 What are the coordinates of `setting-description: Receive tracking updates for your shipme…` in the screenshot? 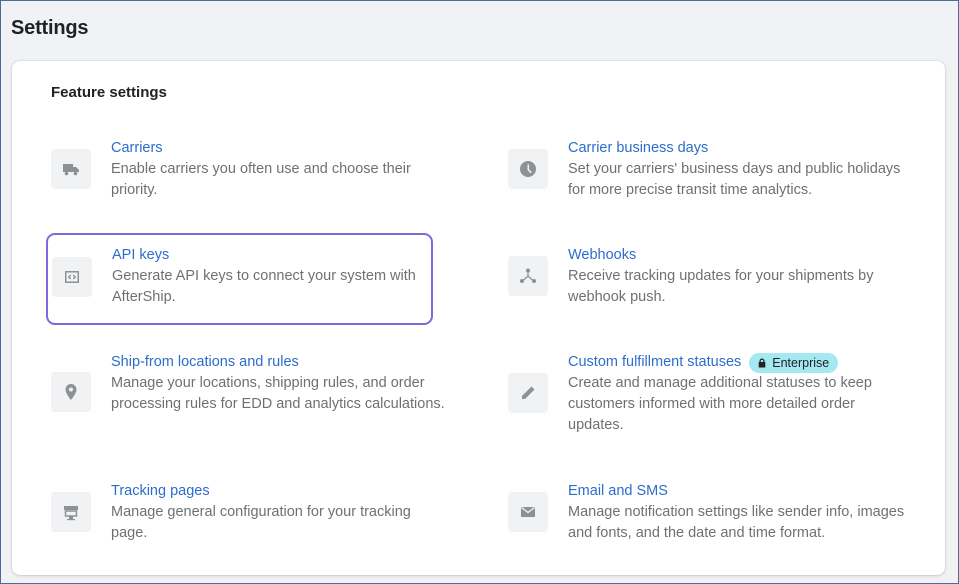 It's located at (721, 286).